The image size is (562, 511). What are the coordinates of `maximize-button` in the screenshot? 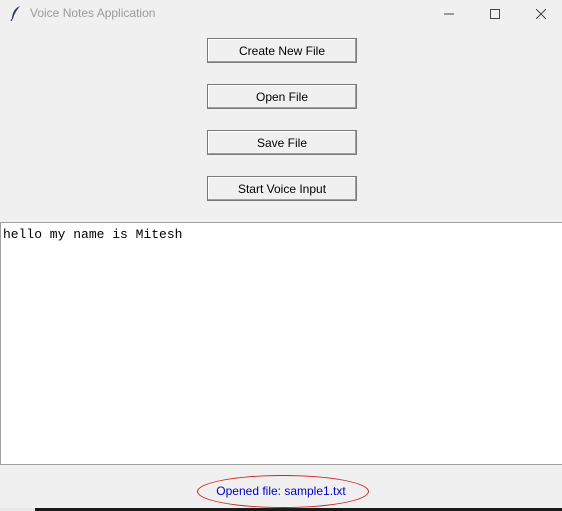 It's located at (495, 14).